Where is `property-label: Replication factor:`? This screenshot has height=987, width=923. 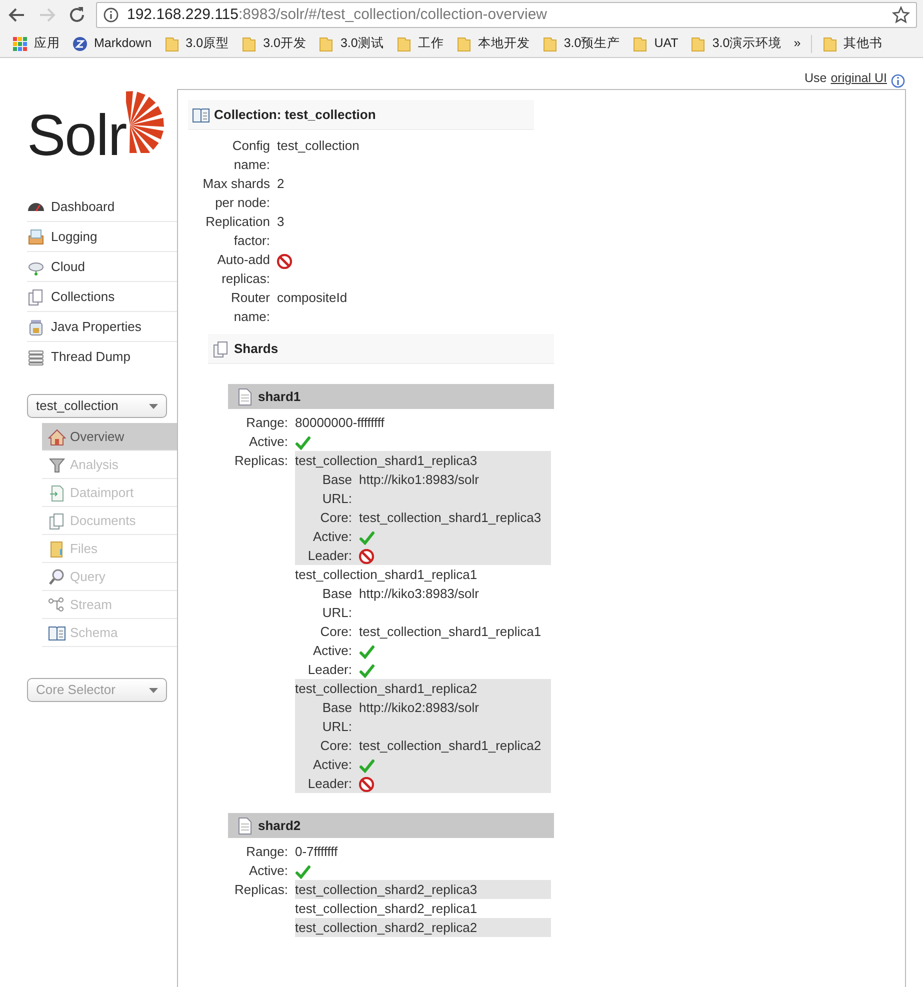
property-label: Replication factor: is located at coordinates (237, 231).